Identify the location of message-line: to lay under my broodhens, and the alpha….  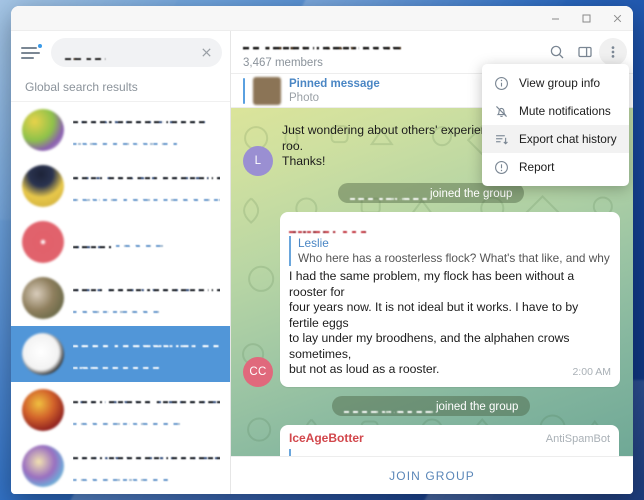
(429, 346).